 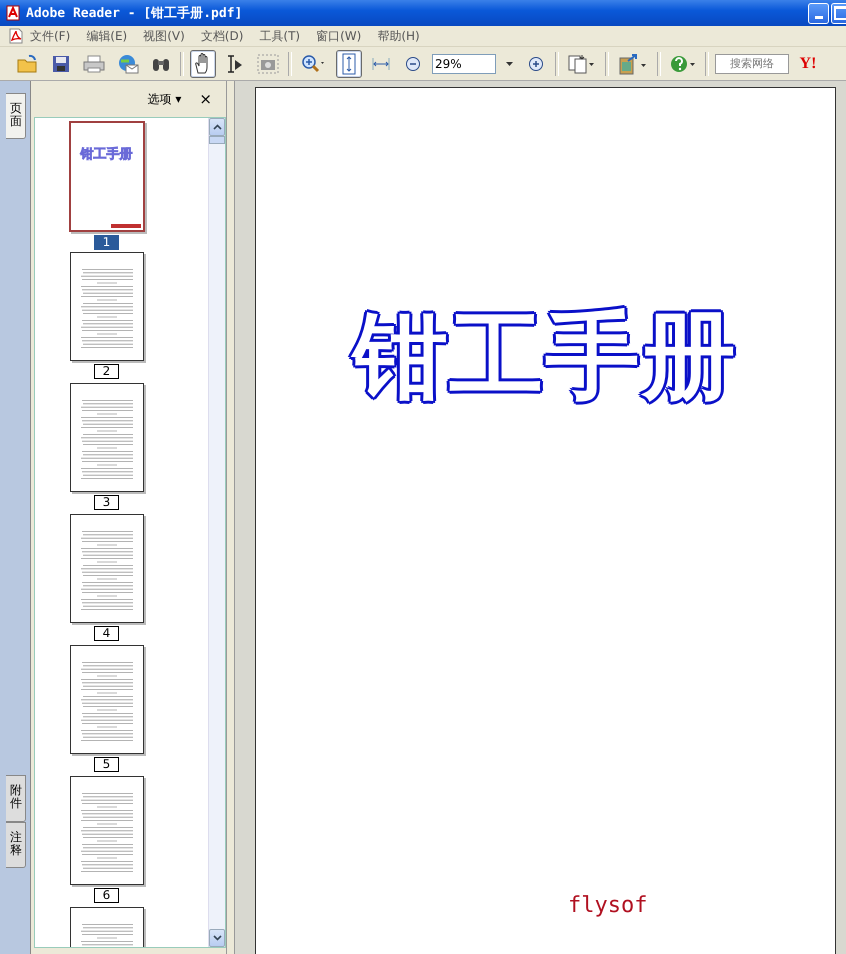 I want to click on fit-page-icon, so click(x=349, y=63).